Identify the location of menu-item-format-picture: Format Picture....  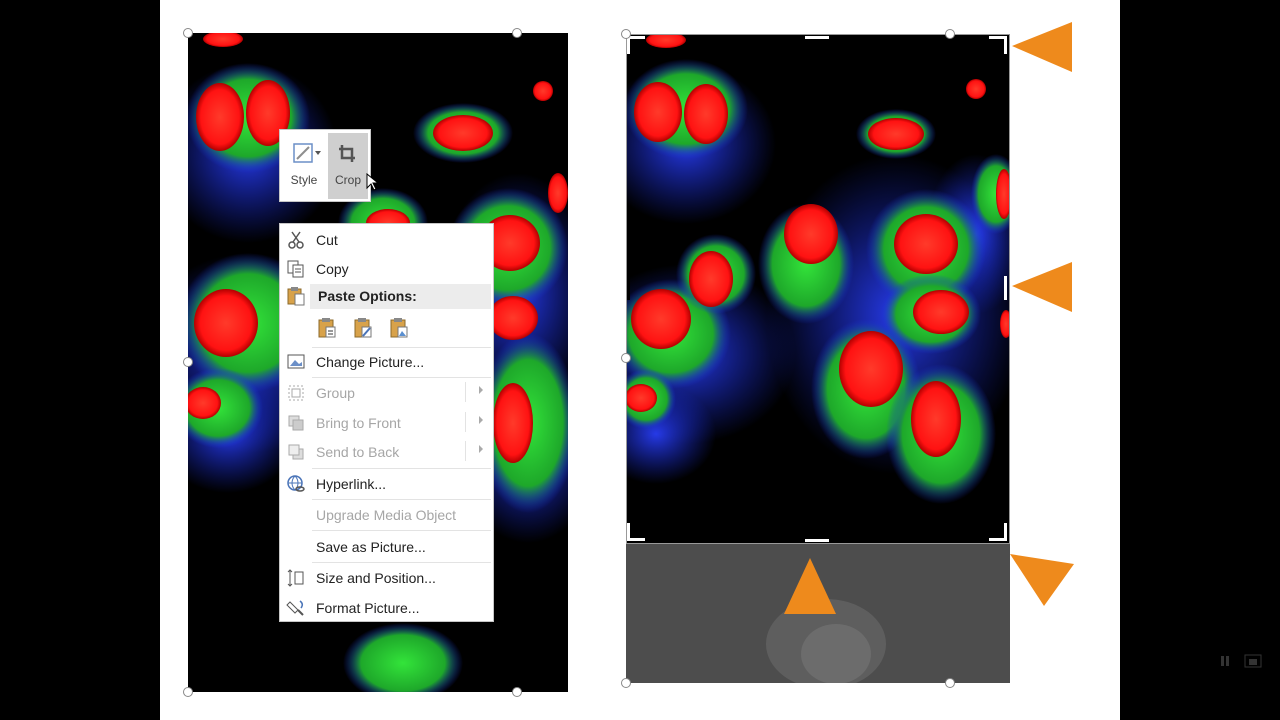
(386, 608).